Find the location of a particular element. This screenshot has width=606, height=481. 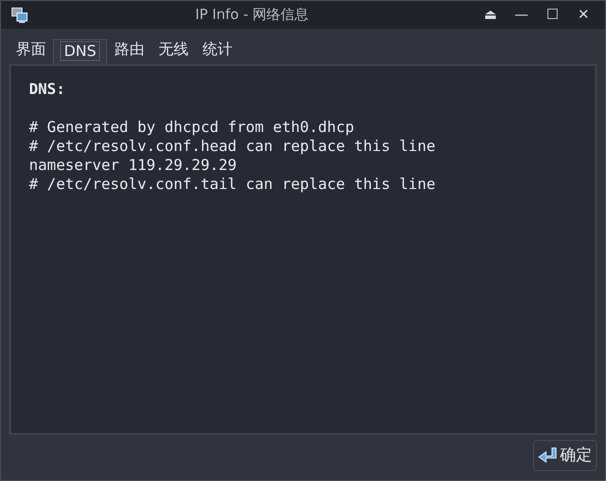

text-line: # Generated by dhcpcd from eth0.dhcp is located at coordinates (191, 127).